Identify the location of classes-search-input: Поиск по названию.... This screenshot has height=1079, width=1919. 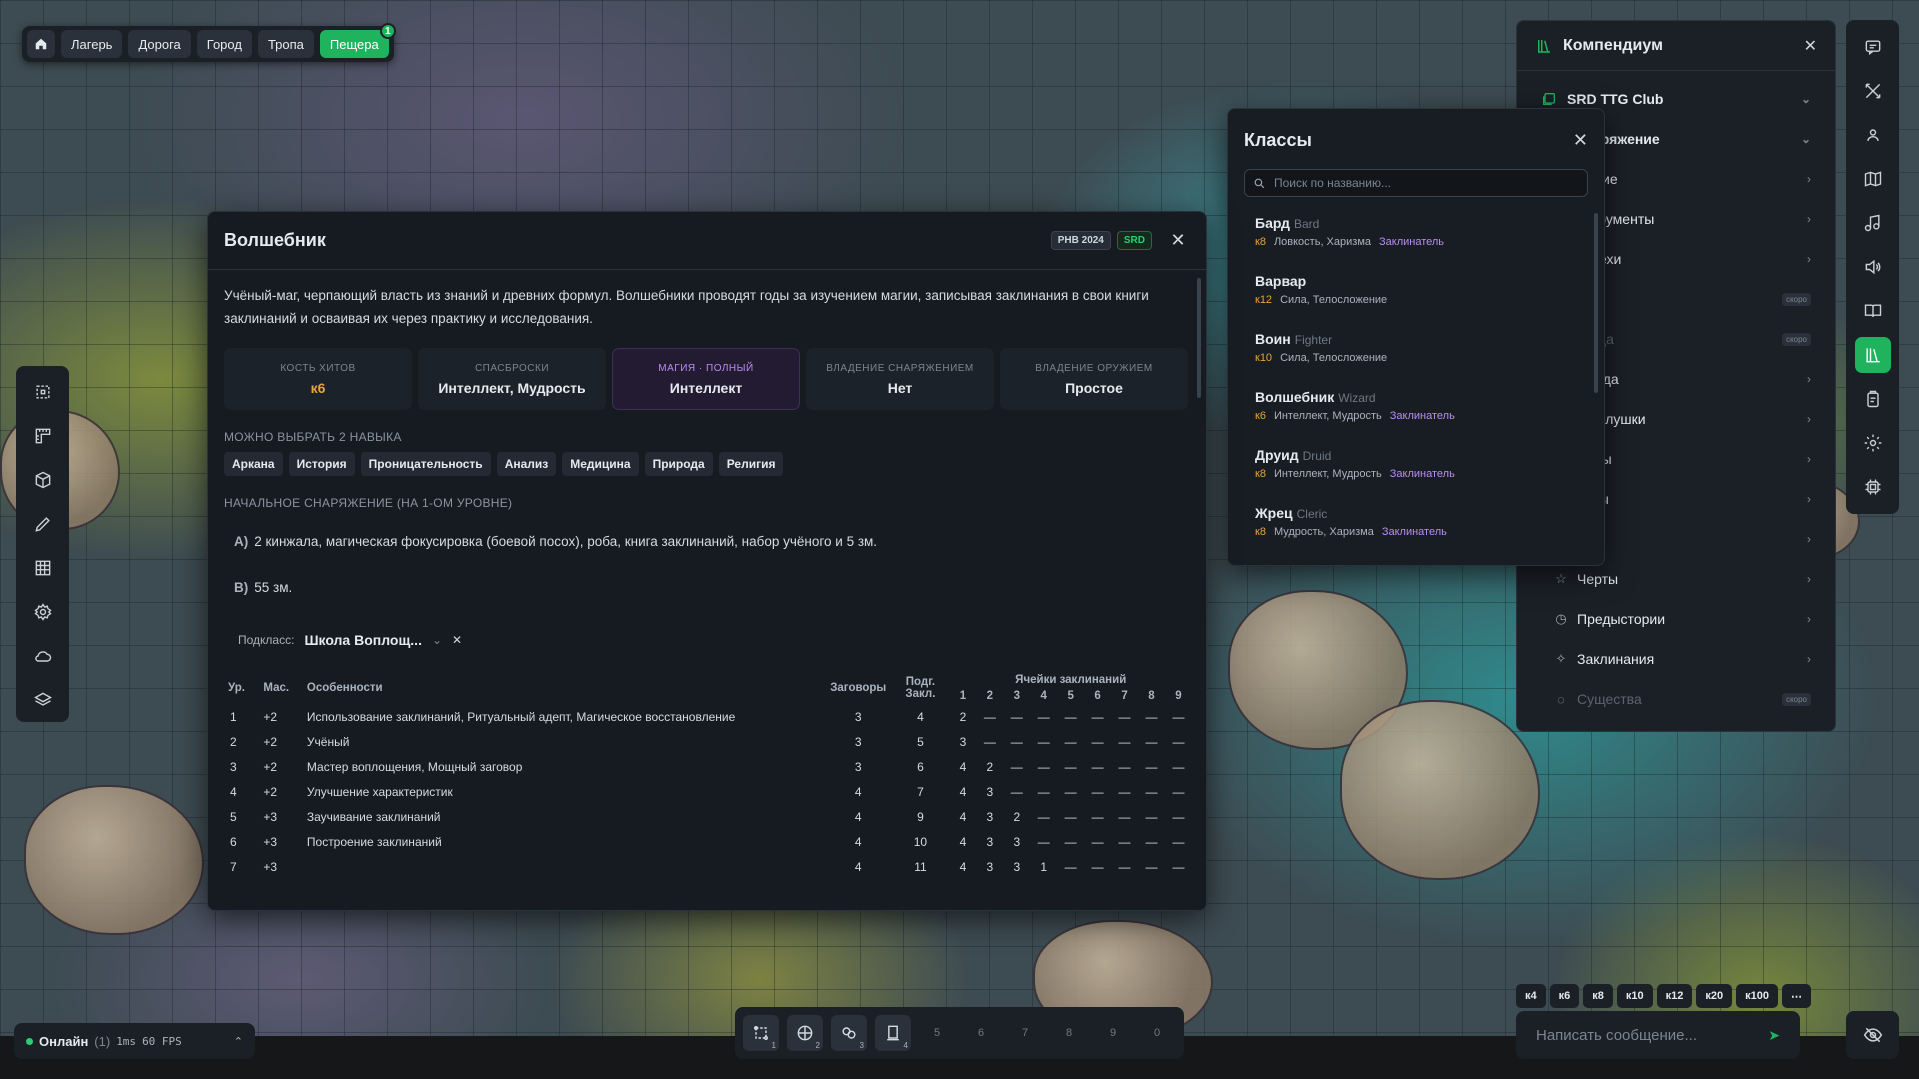
(1416, 183).